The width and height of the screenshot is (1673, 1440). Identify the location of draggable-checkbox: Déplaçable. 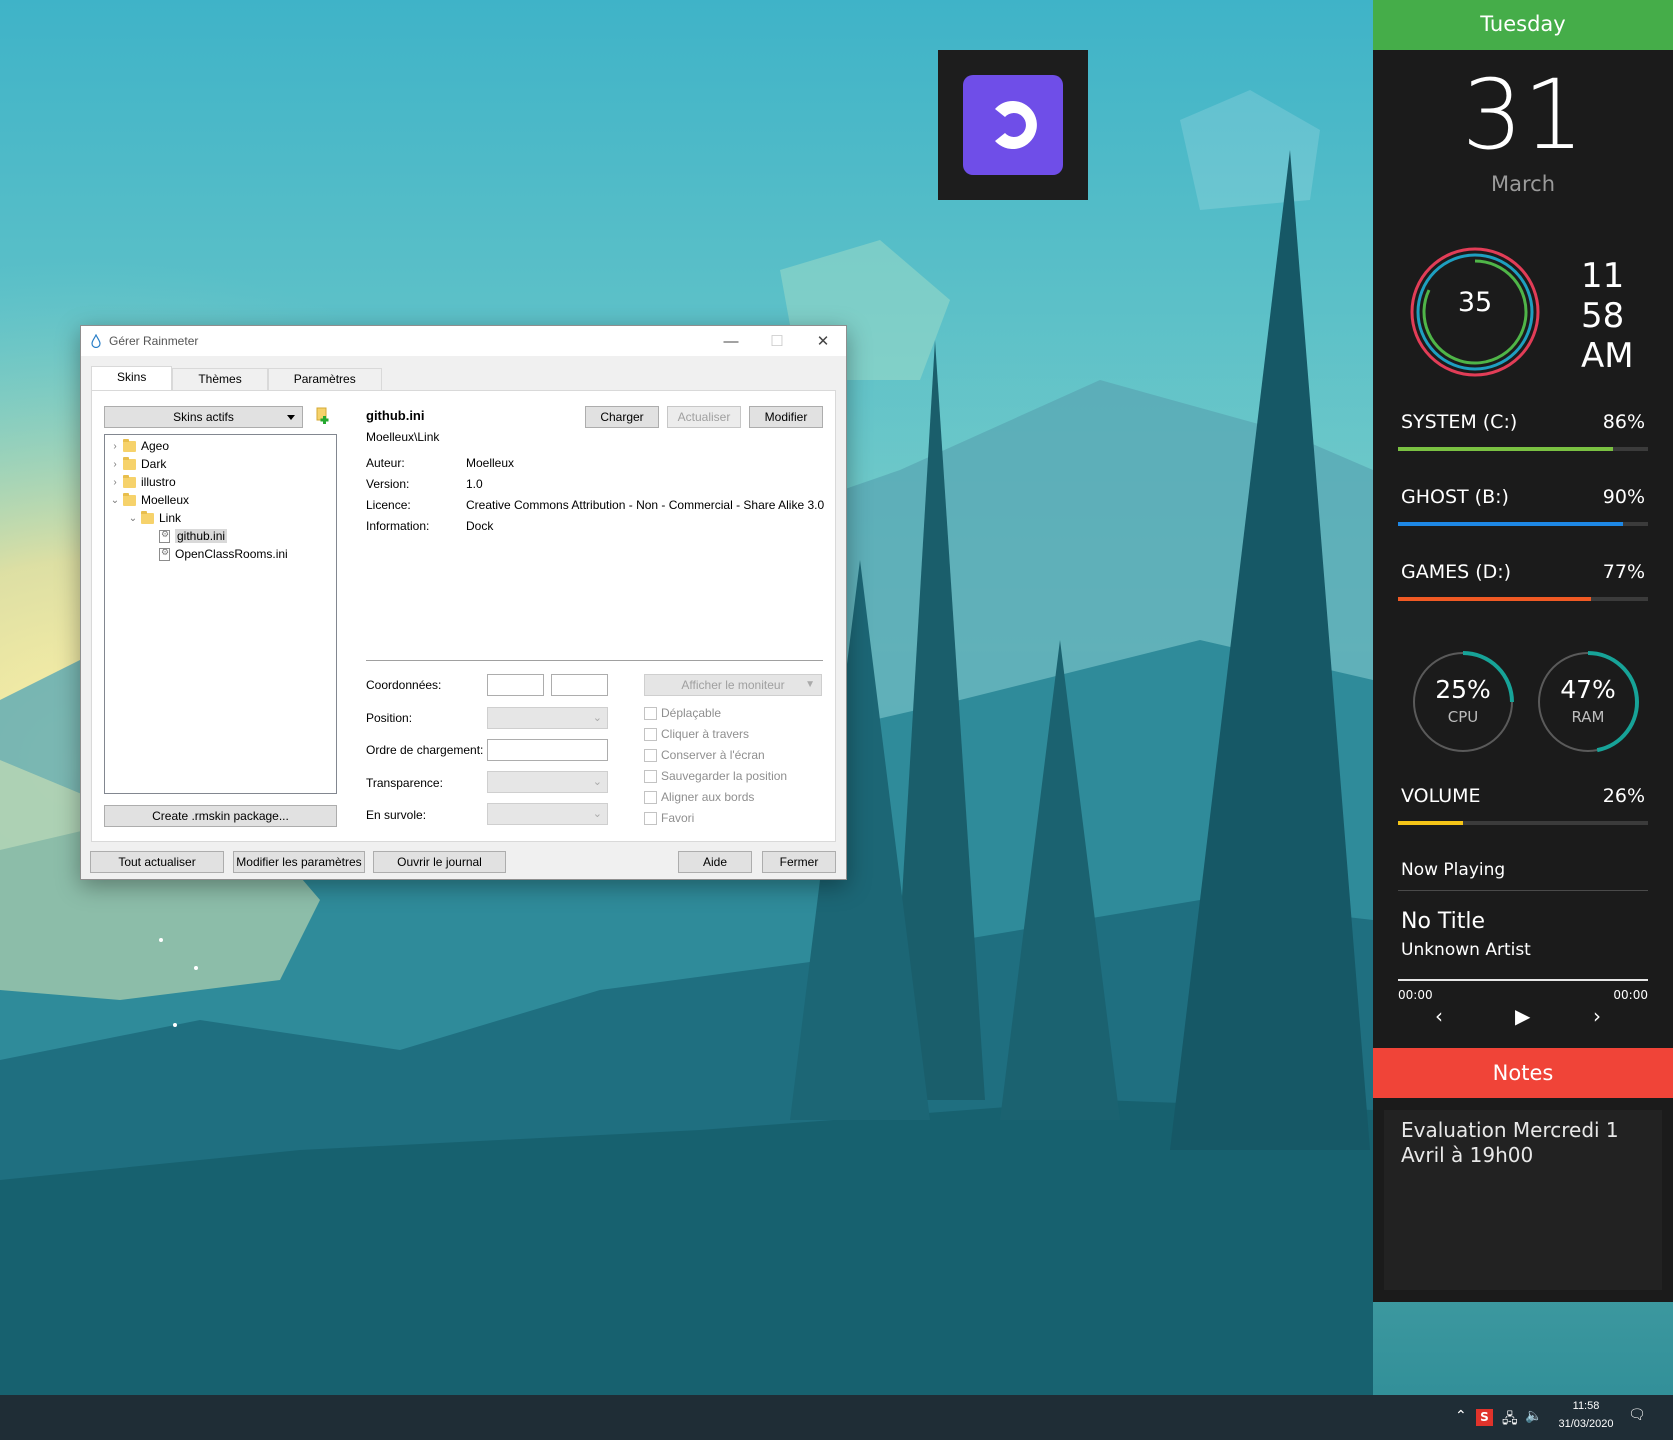
(682, 713).